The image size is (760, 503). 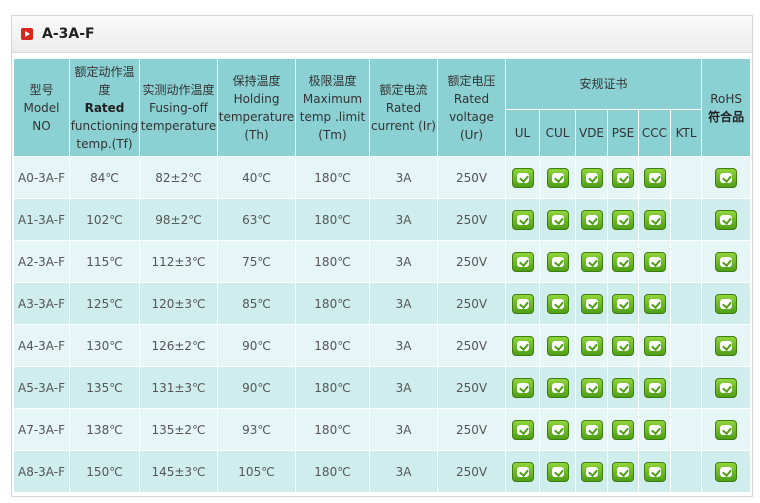 I want to click on header-cert-ktl: KTL, so click(x=686, y=133).